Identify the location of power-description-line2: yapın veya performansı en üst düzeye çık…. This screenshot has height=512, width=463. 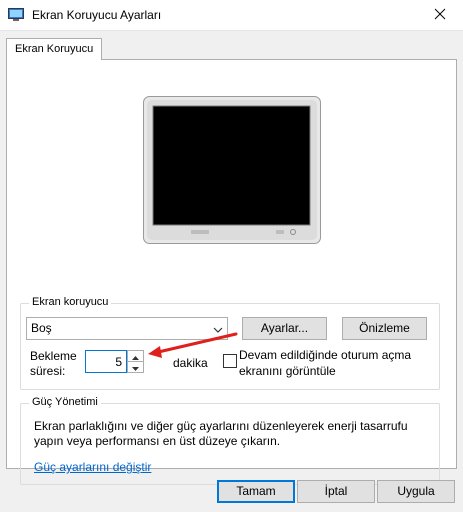
(157, 441).